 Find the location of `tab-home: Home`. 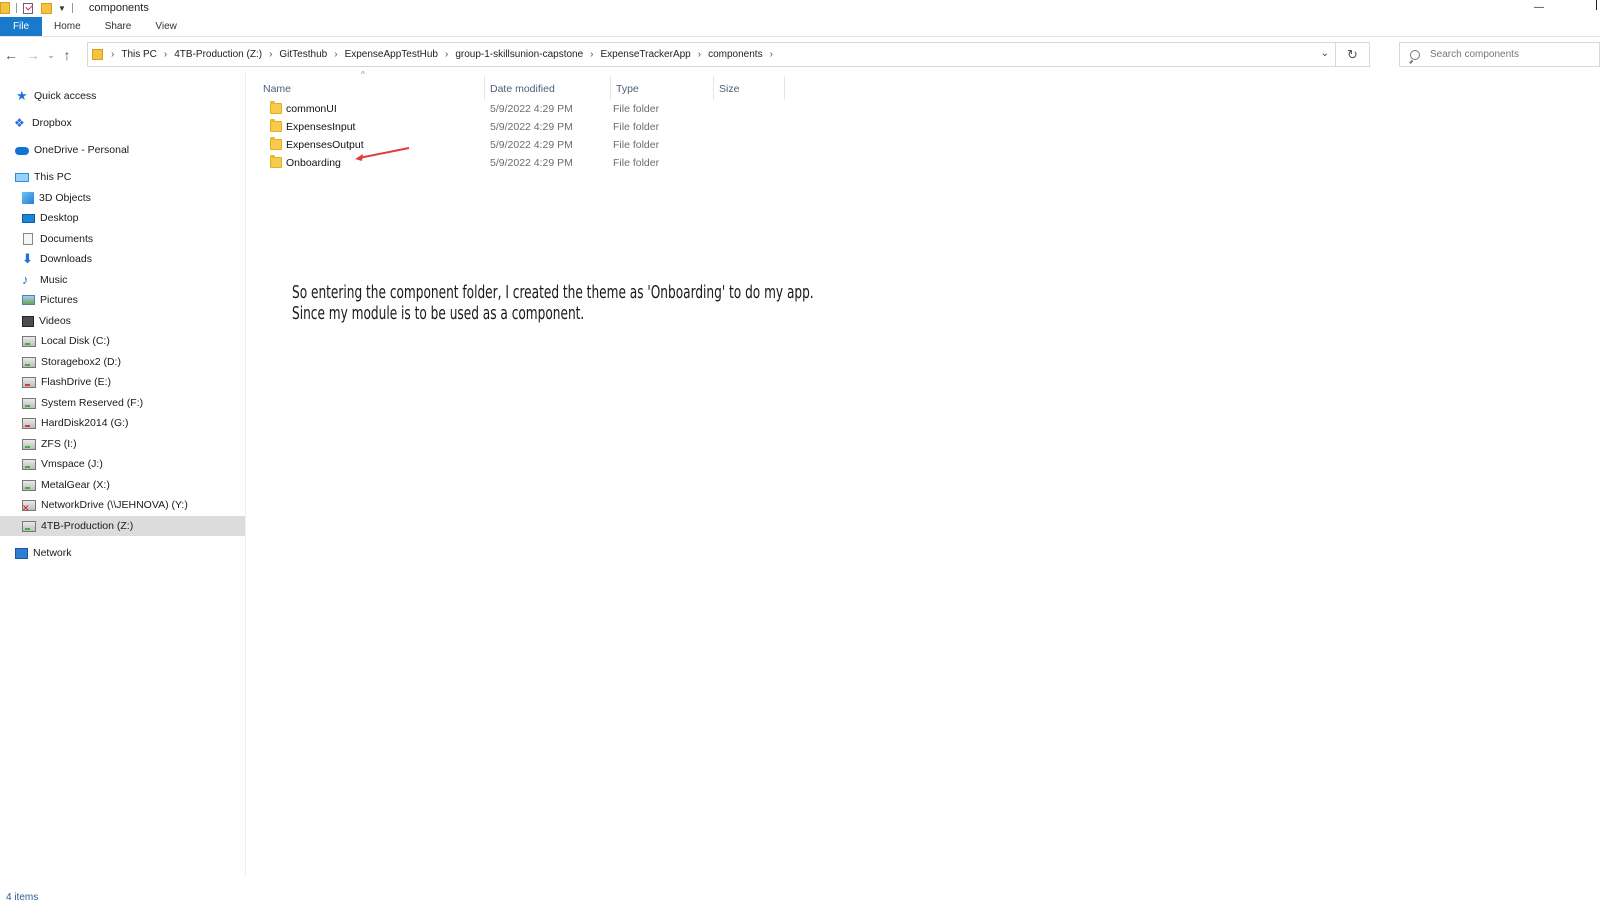

tab-home: Home is located at coordinates (67, 26).